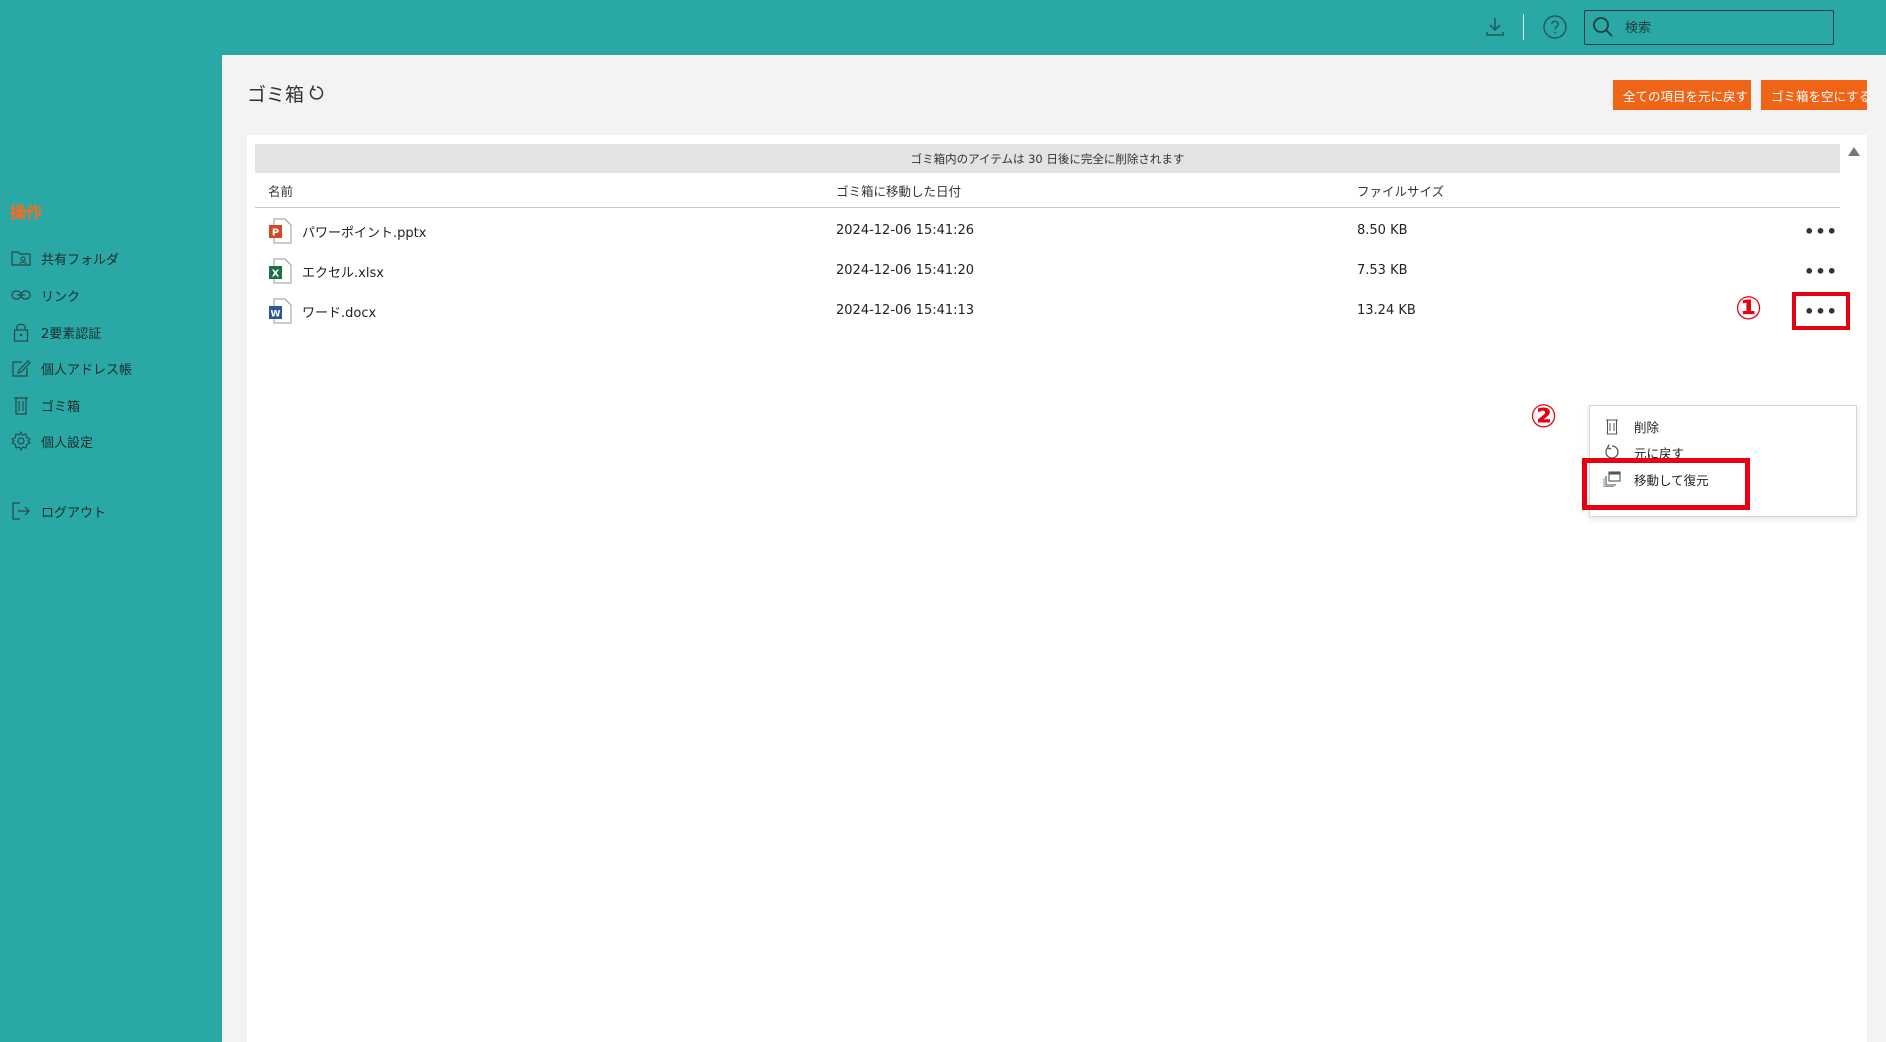  Describe the element at coordinates (1382, 270) in the screenshot. I see `file-size: 7.53 KB` at that location.